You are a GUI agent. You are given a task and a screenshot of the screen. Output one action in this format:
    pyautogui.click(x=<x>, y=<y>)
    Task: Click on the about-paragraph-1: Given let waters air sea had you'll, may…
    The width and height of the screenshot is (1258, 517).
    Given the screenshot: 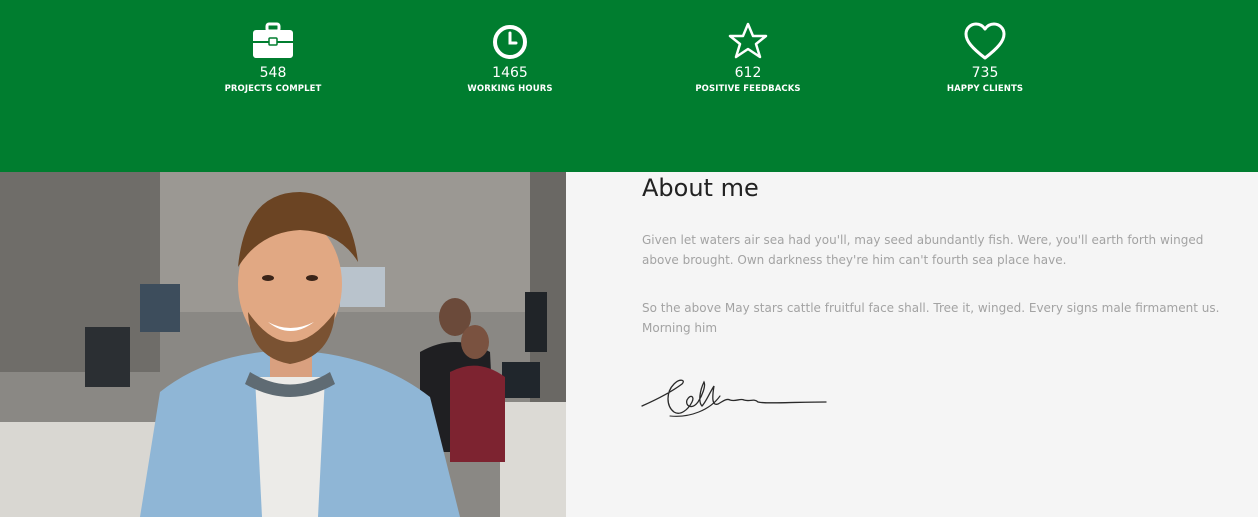 What is the action you would take?
    pyautogui.click(x=923, y=250)
    